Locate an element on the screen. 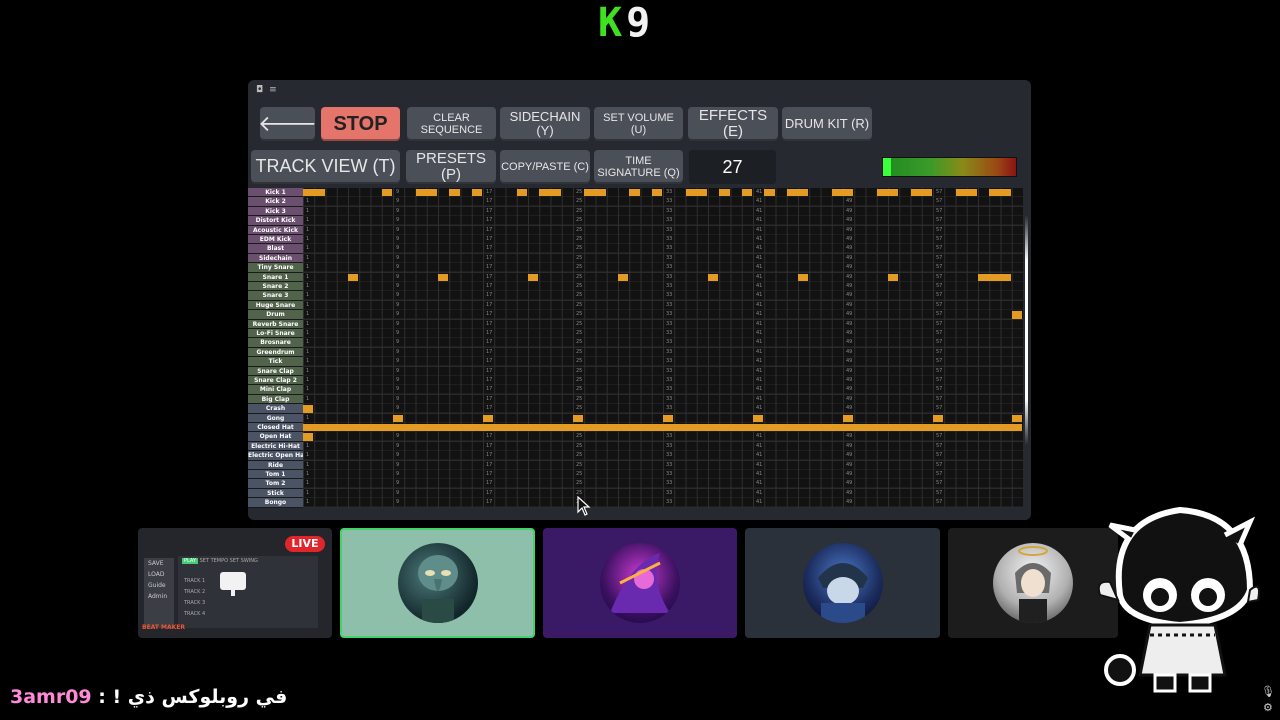 Image resolution: width=1280 pixels, height=720 pixels. grid-scrollbar is located at coordinates (1026, 330).